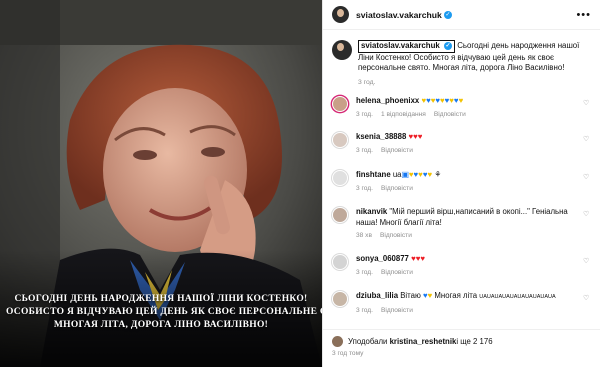 This screenshot has width=600, height=367. Describe the element at coordinates (423, 341) in the screenshot. I see `liker-username: kristina_reshetnik` at that location.